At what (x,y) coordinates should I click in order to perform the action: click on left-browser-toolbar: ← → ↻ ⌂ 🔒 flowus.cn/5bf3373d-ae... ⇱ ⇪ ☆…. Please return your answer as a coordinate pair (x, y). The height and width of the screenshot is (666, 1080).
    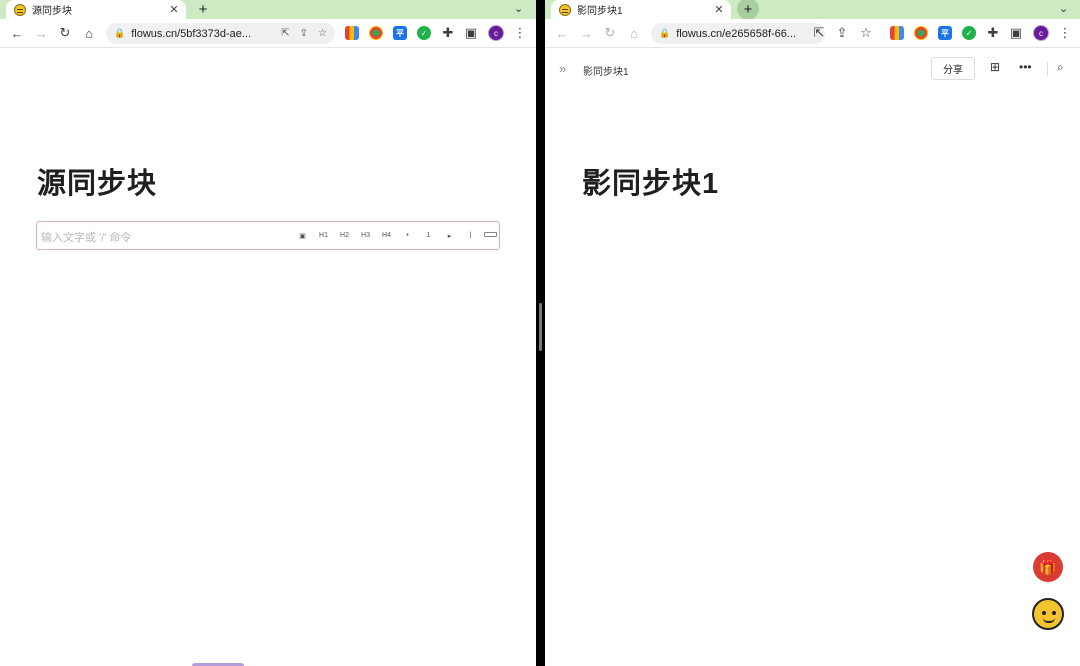
    Looking at the image, I should click on (268, 33).